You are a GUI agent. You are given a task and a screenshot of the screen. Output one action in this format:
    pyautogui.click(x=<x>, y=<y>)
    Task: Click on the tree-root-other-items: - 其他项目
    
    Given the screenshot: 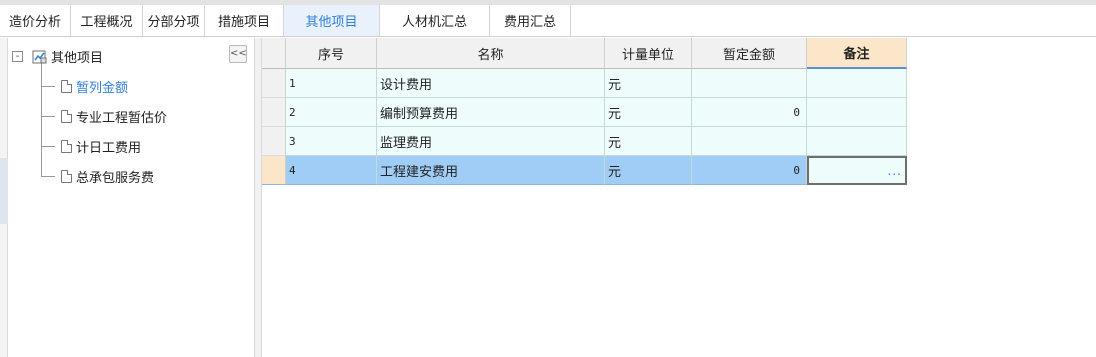 What is the action you would take?
    pyautogui.click(x=57, y=56)
    